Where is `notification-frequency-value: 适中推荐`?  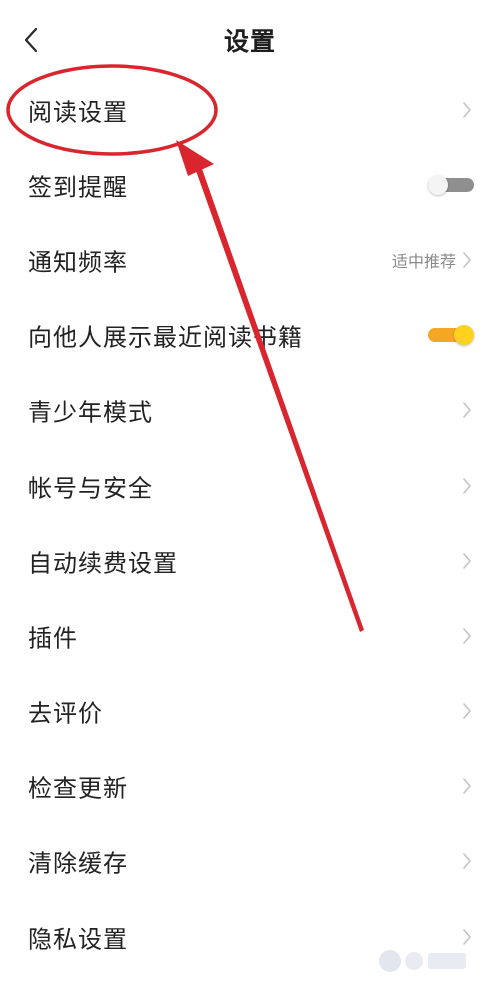 notification-frequency-value: 适中推荐 is located at coordinates (423, 261).